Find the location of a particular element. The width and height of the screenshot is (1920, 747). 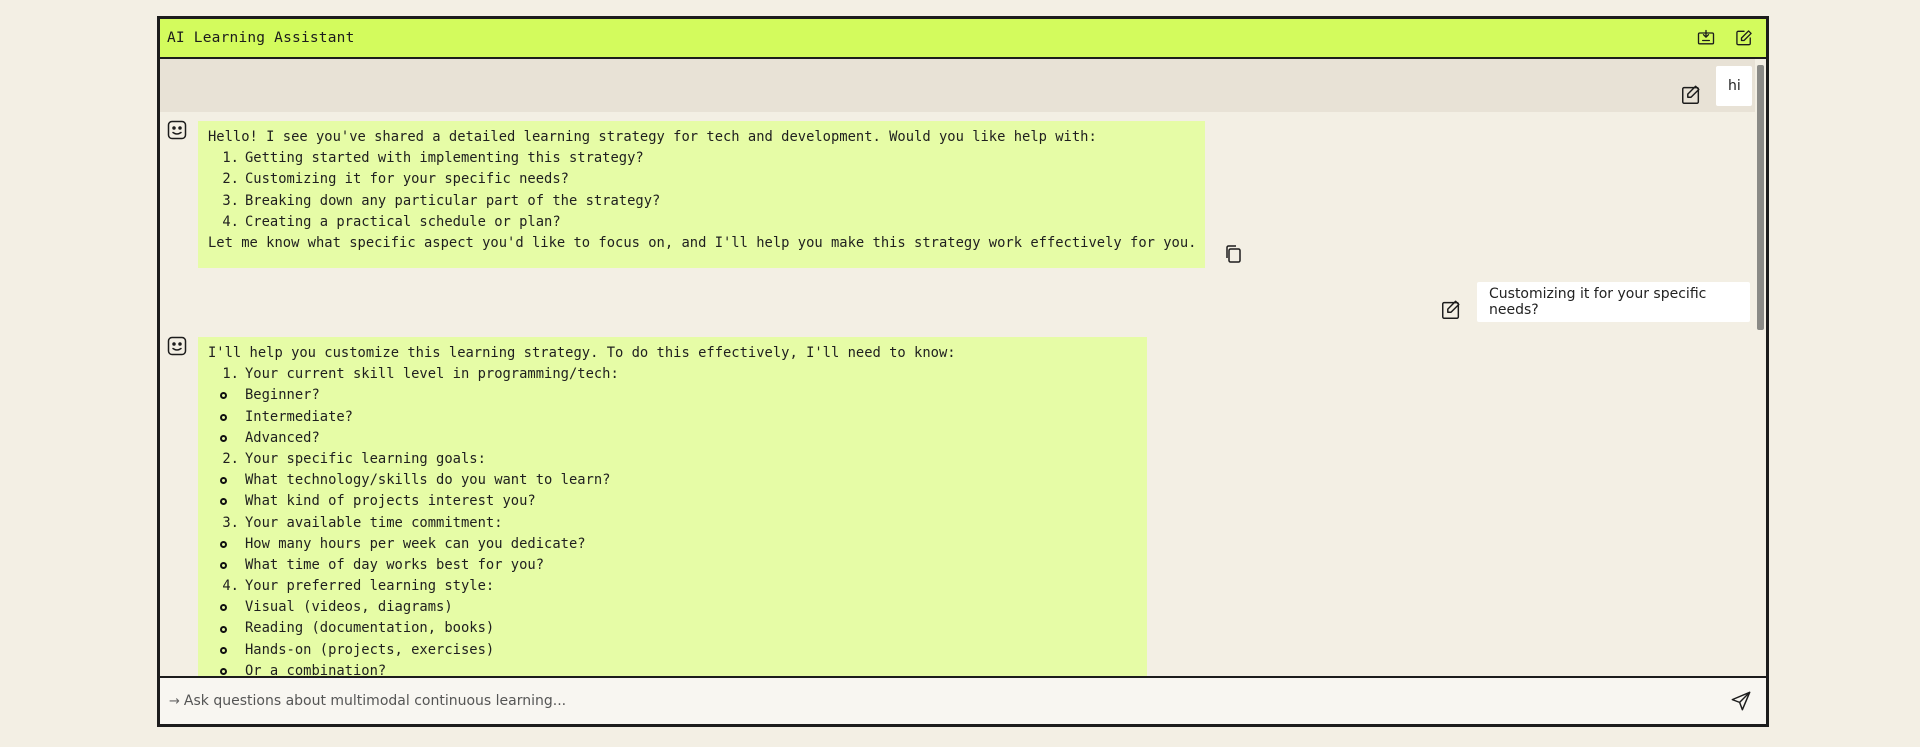

ordered-list-item: 4. Creating a practical schedule or plan? is located at coordinates (701, 222).